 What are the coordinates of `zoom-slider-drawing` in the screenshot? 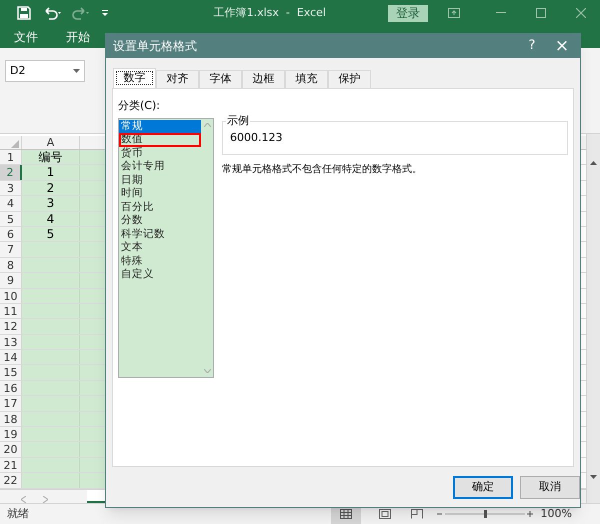 It's located at (484, 514).